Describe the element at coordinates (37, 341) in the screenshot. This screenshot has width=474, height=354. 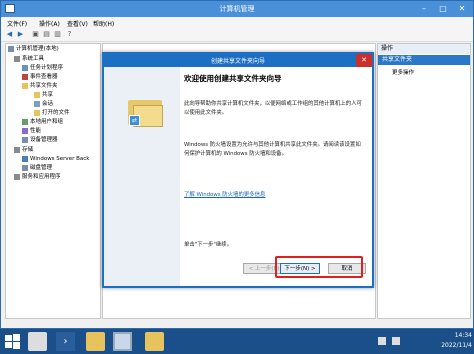
I see `server-manager-icon` at that location.